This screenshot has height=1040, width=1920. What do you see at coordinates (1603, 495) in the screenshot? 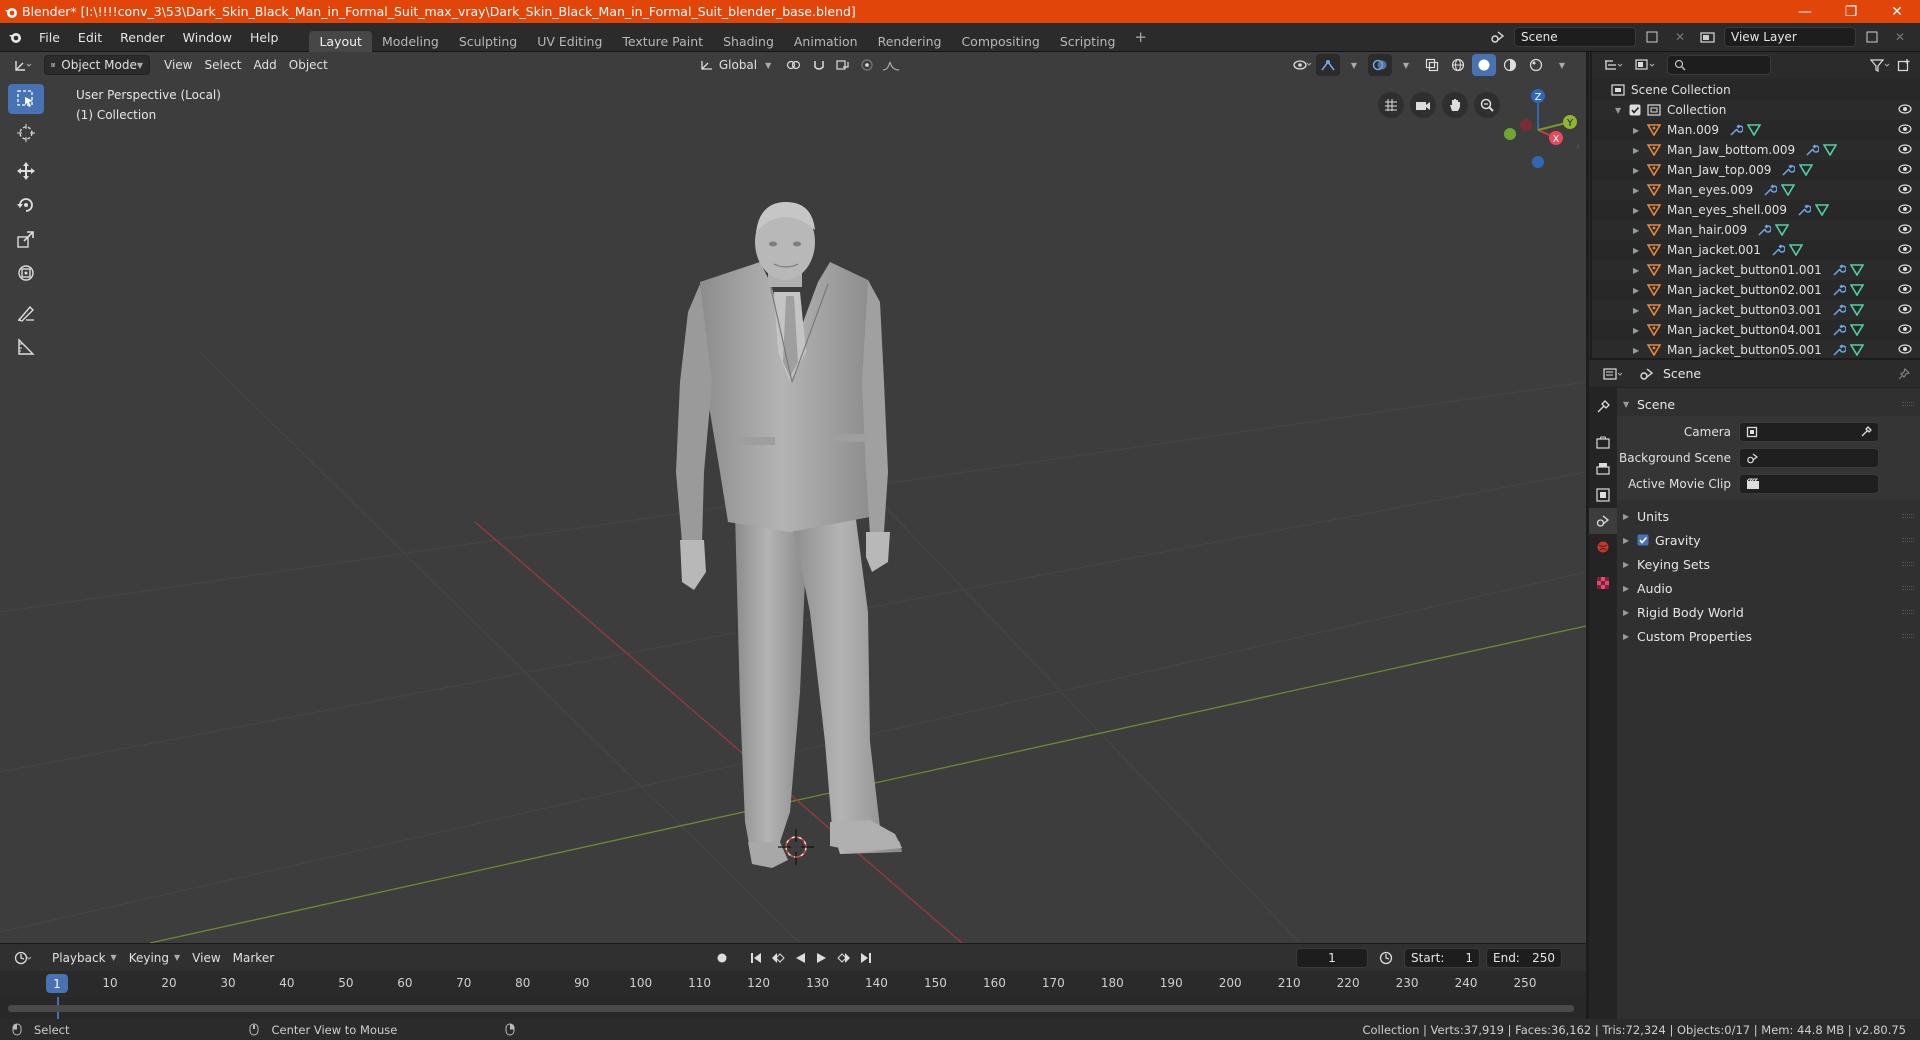
I see `tab-view-layer-icon` at bounding box center [1603, 495].